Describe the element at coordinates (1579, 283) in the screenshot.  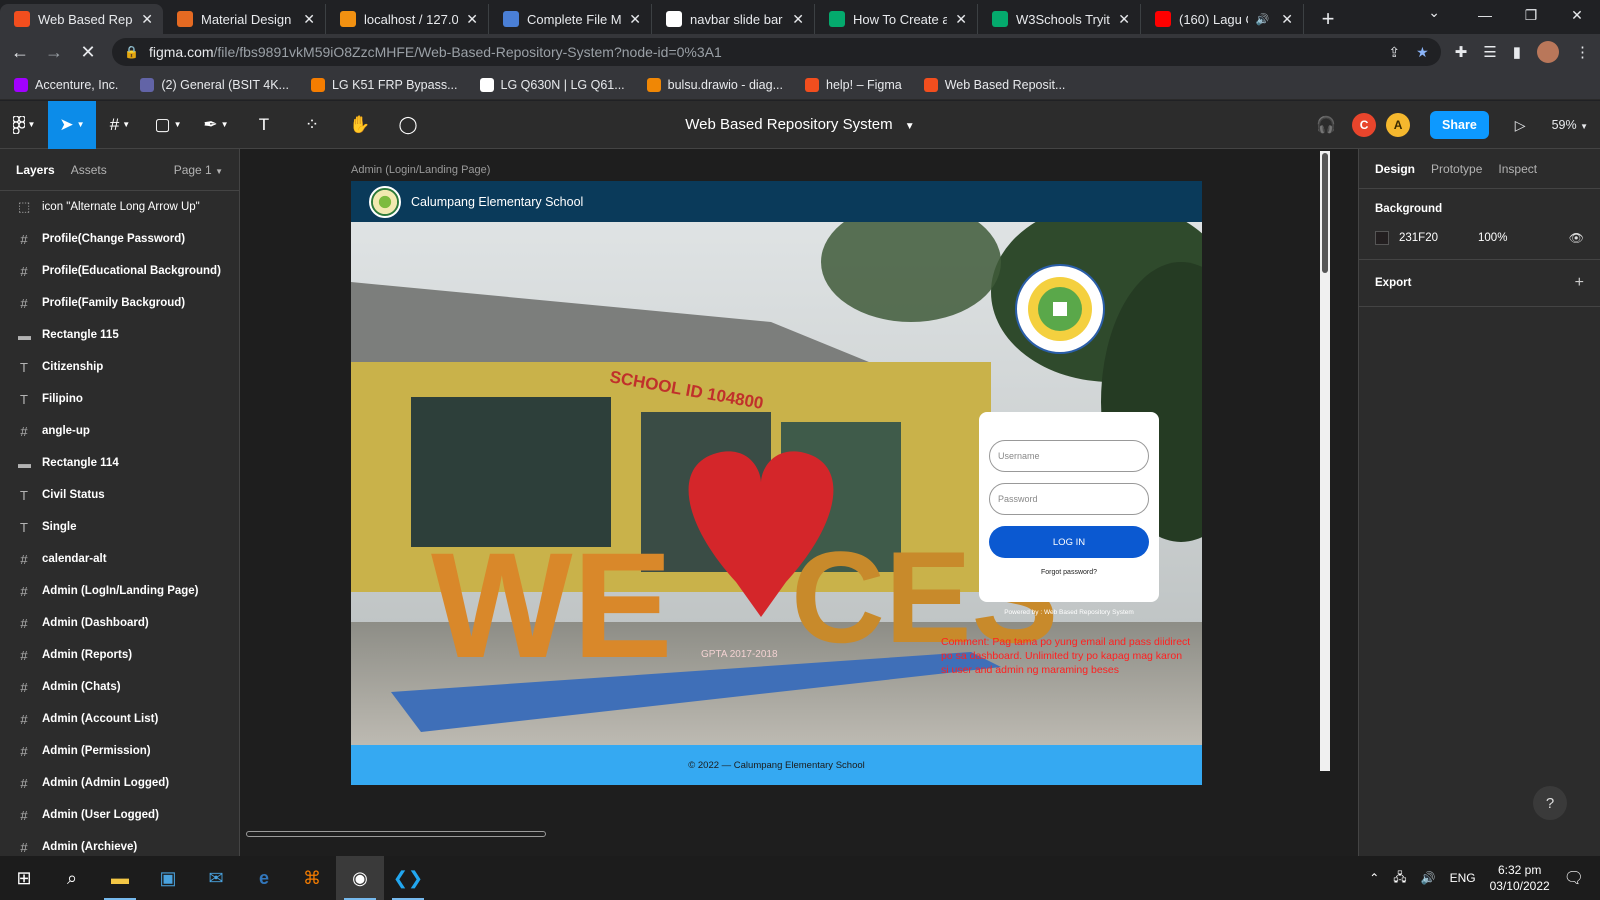
I see `add-export-icon: +` at that location.